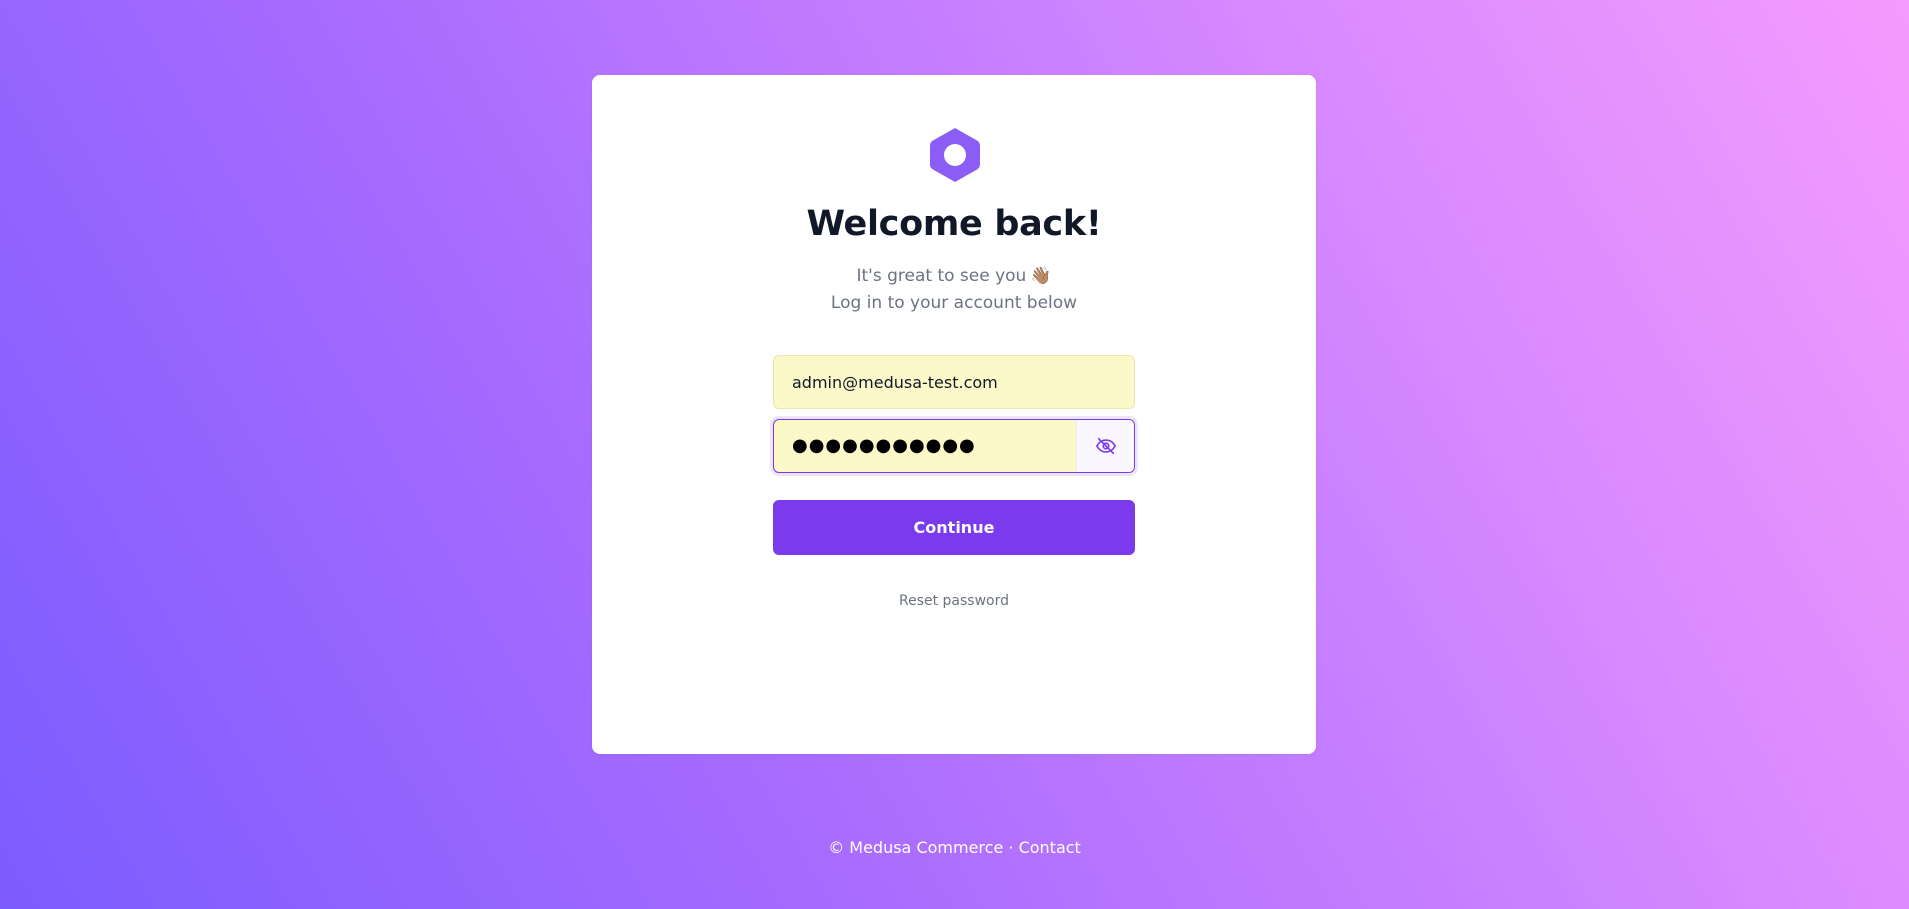  What do you see at coordinates (954, 303) in the screenshot?
I see `login-instruction: Log in to your account below` at bounding box center [954, 303].